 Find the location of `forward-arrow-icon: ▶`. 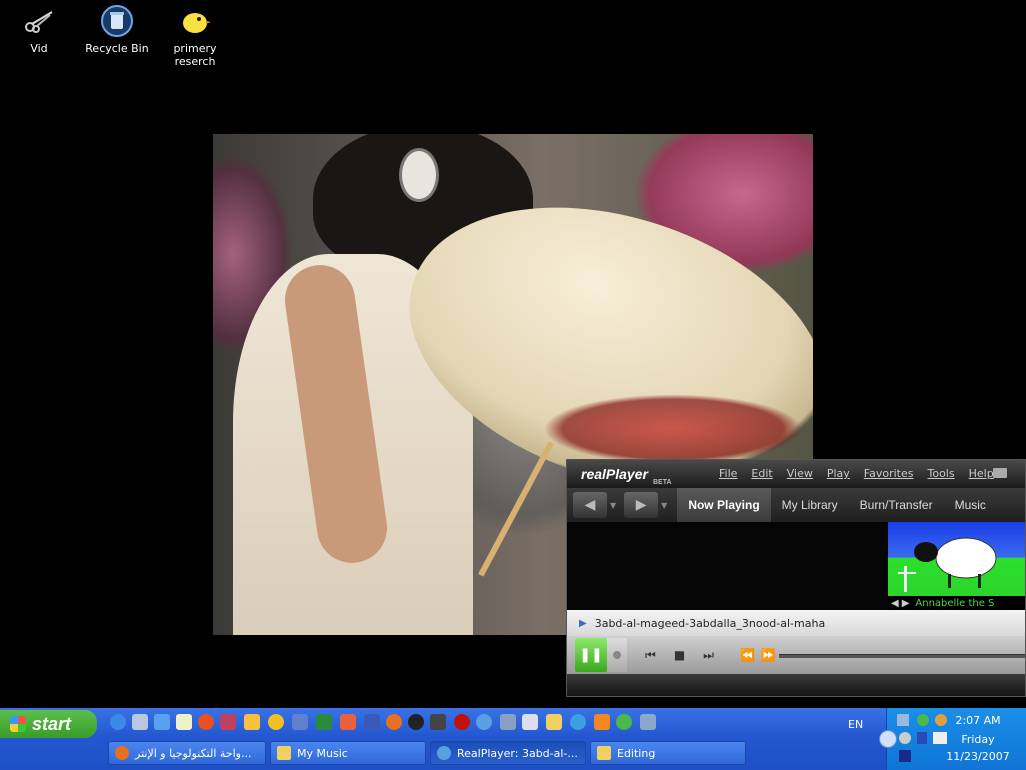

forward-arrow-icon: ▶ is located at coordinates (641, 505).